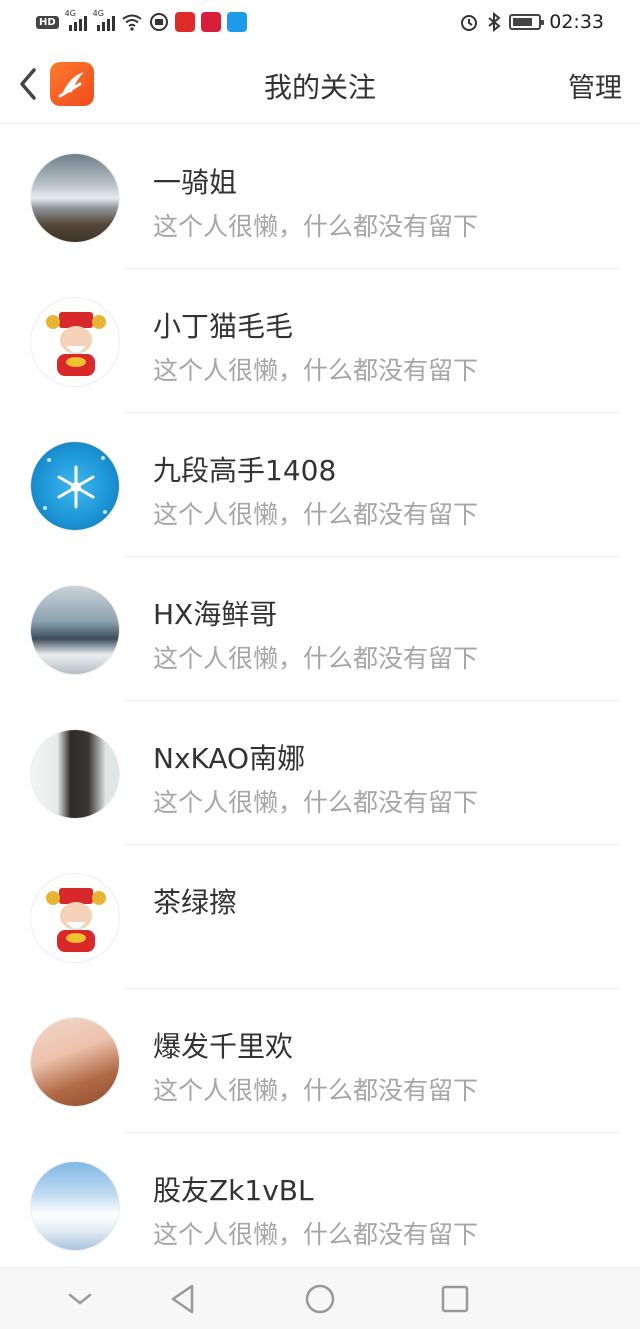  What do you see at coordinates (223, 1046) in the screenshot?
I see `follow-name: 爆发千里欢` at bounding box center [223, 1046].